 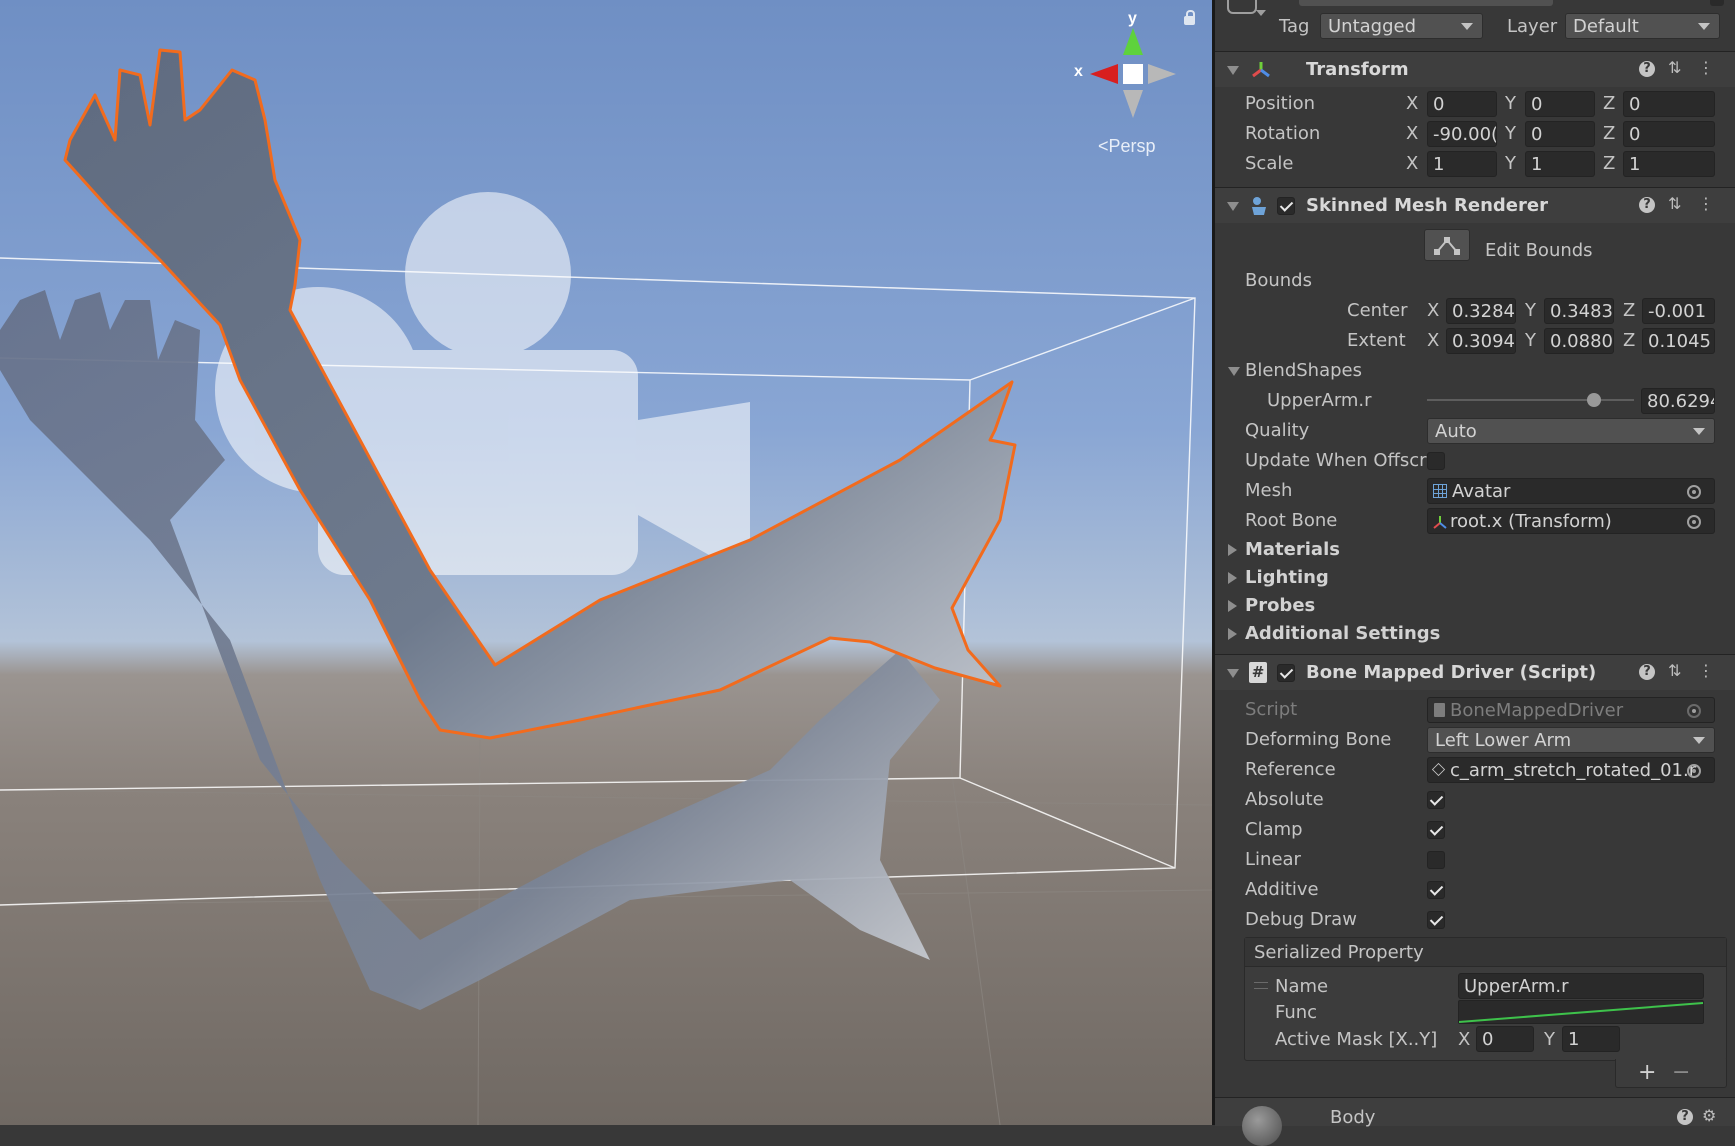 I want to click on body-material-header: Body ? ⚙, so click(x=1475, y=1121).